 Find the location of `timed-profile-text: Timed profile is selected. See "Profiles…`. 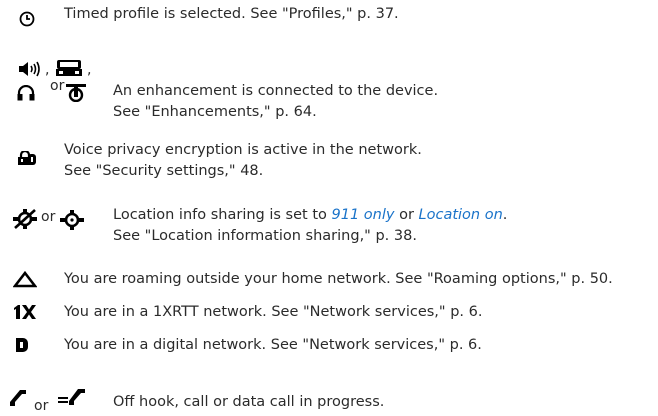

timed-profile-text: Timed profile is selected. See "Profiles… is located at coordinates (231, 14).